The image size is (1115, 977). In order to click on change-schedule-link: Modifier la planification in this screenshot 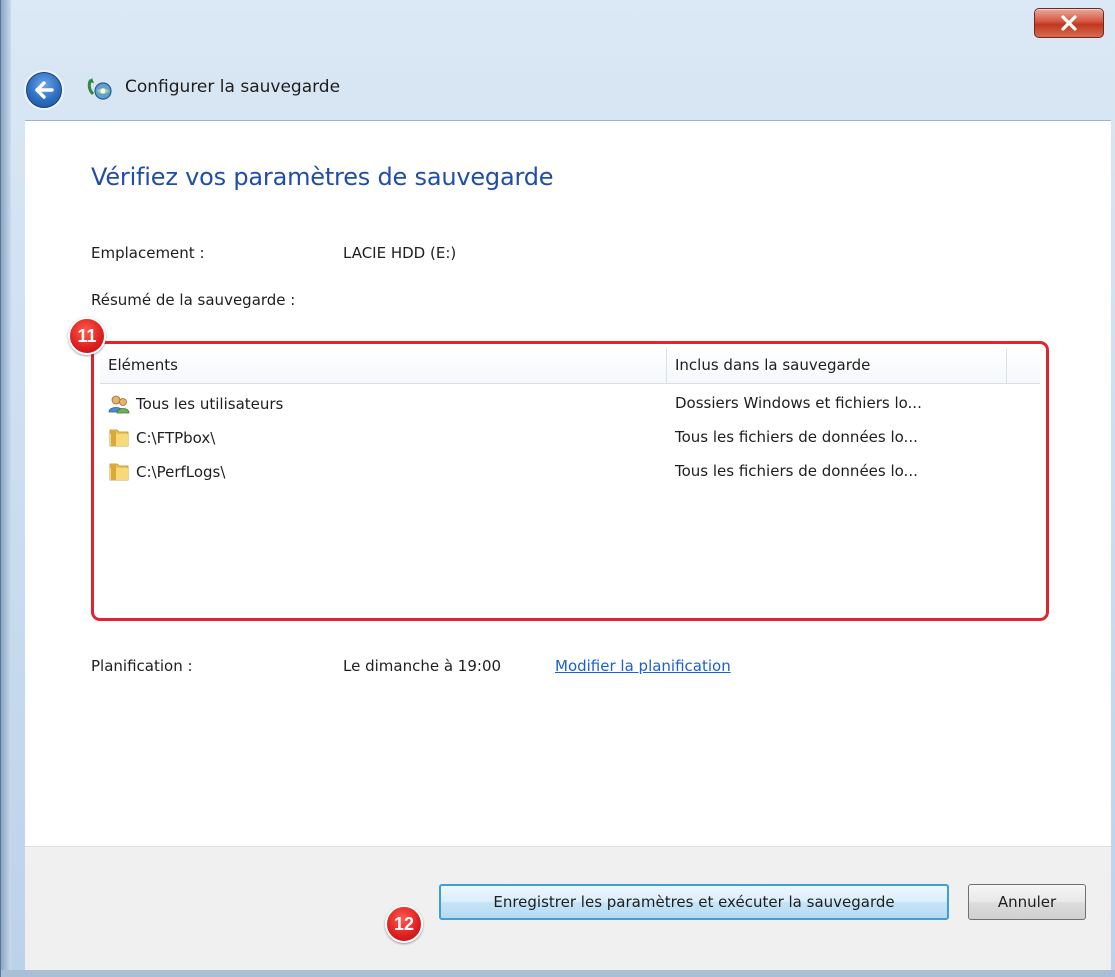, I will do `click(643, 666)`.